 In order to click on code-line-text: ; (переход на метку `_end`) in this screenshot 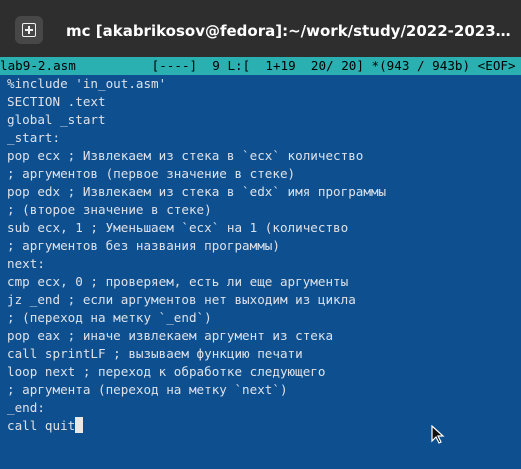, I will do `click(109, 317)`.